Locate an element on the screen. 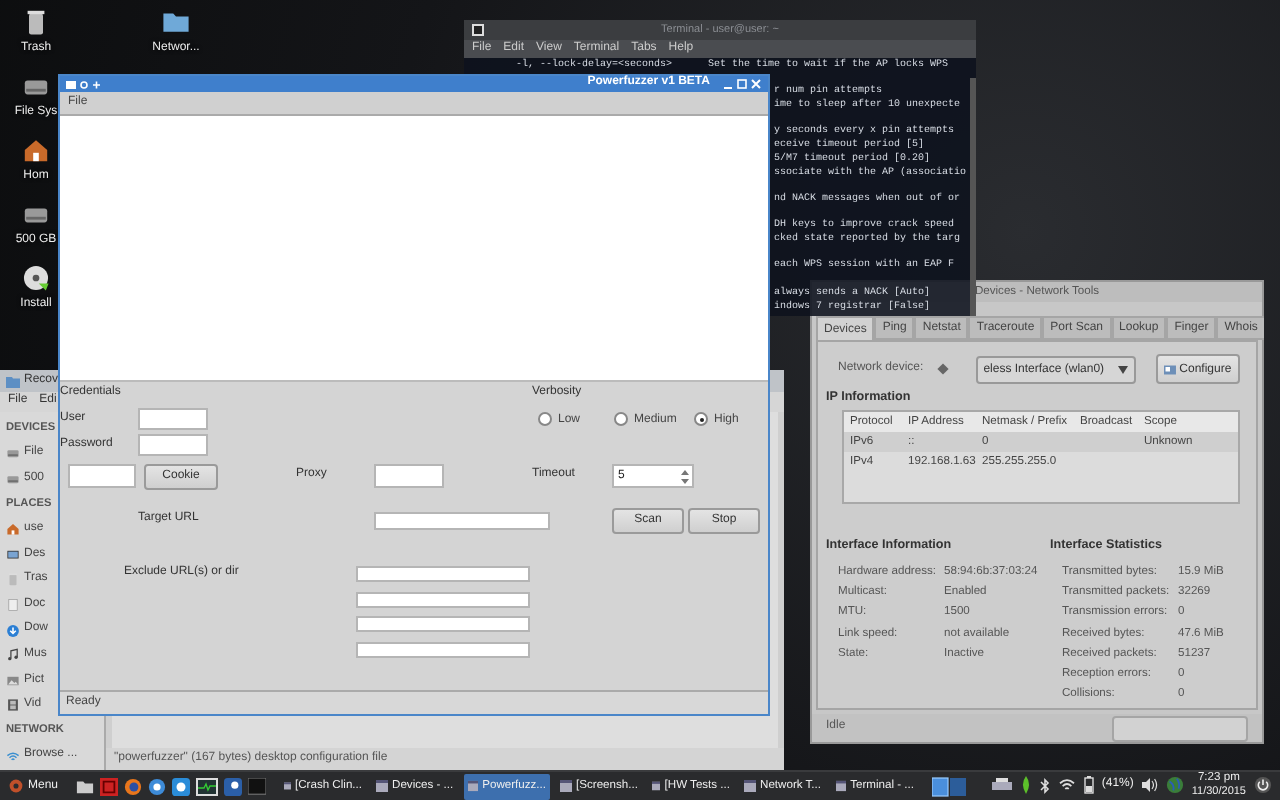 The width and height of the screenshot is (1280, 800). picture-icon is located at coordinates (13, 680).